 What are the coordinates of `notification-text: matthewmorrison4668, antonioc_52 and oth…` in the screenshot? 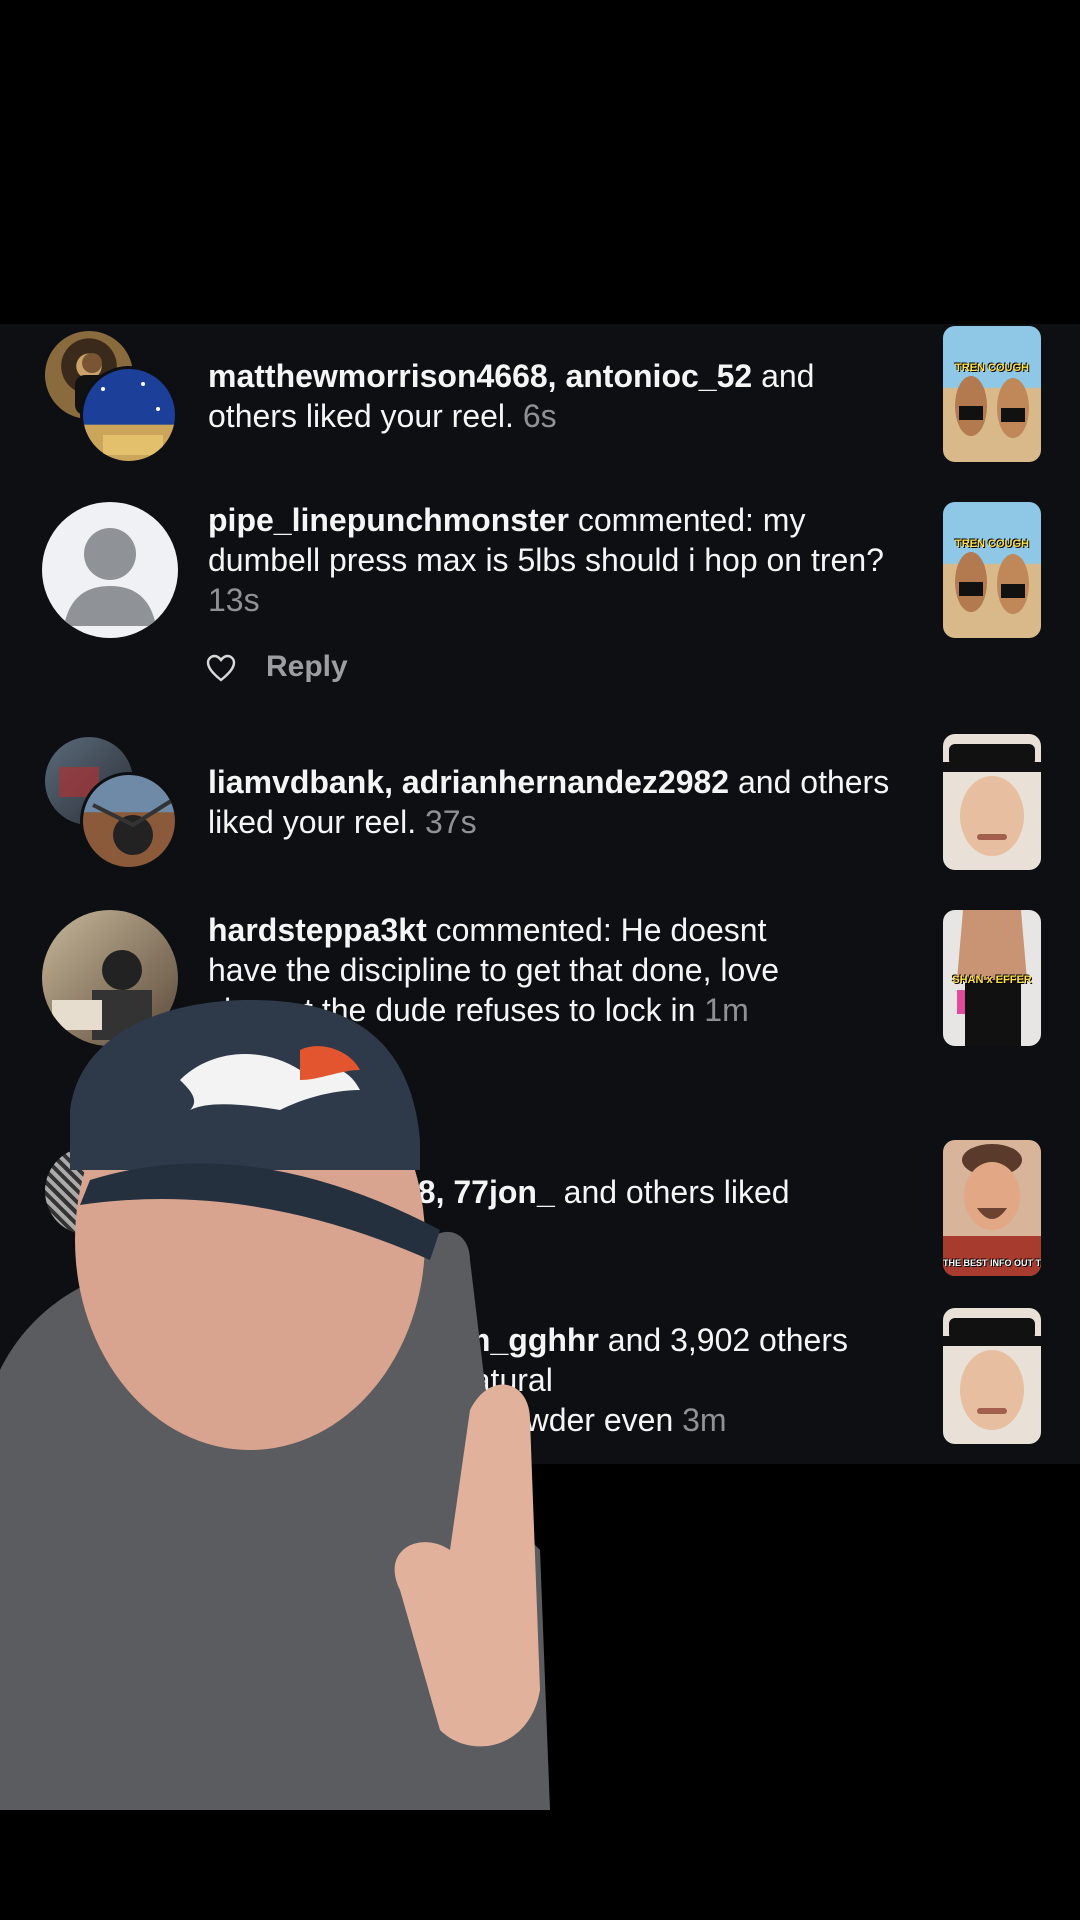 It's located at (558, 396).